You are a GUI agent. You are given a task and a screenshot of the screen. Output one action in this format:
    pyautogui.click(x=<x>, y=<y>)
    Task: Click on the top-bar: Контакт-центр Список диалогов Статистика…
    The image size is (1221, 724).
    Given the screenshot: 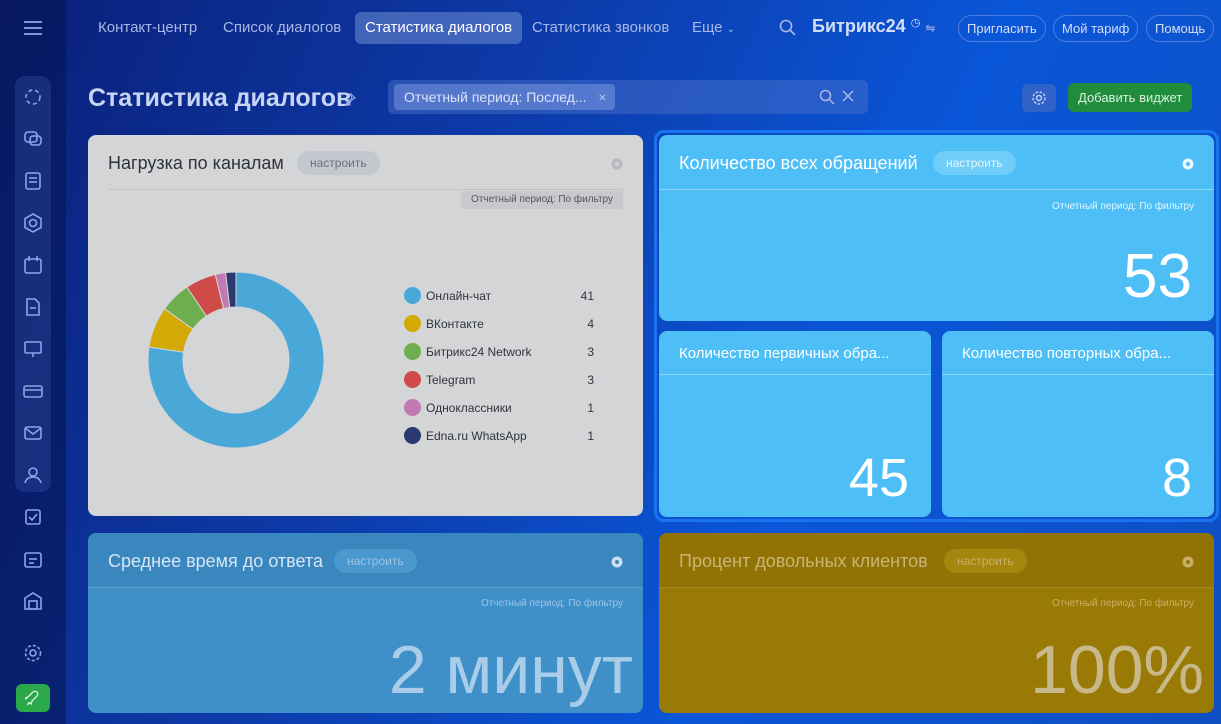 What is the action you would take?
    pyautogui.click(x=643, y=29)
    